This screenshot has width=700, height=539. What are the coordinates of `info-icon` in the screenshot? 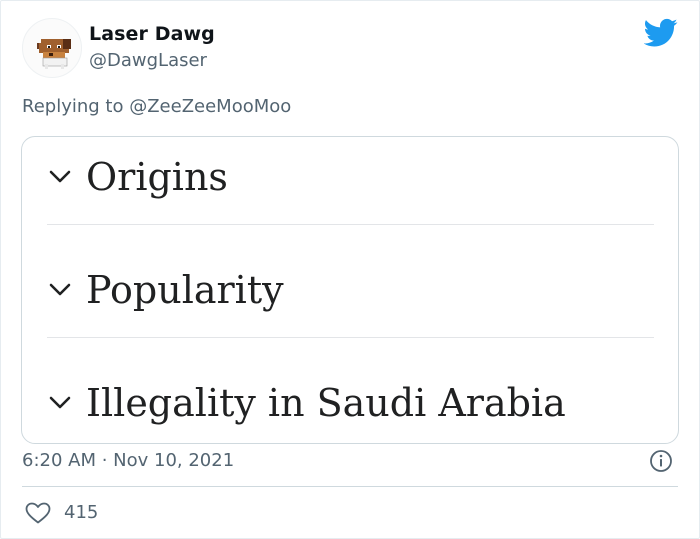 It's located at (661, 461).